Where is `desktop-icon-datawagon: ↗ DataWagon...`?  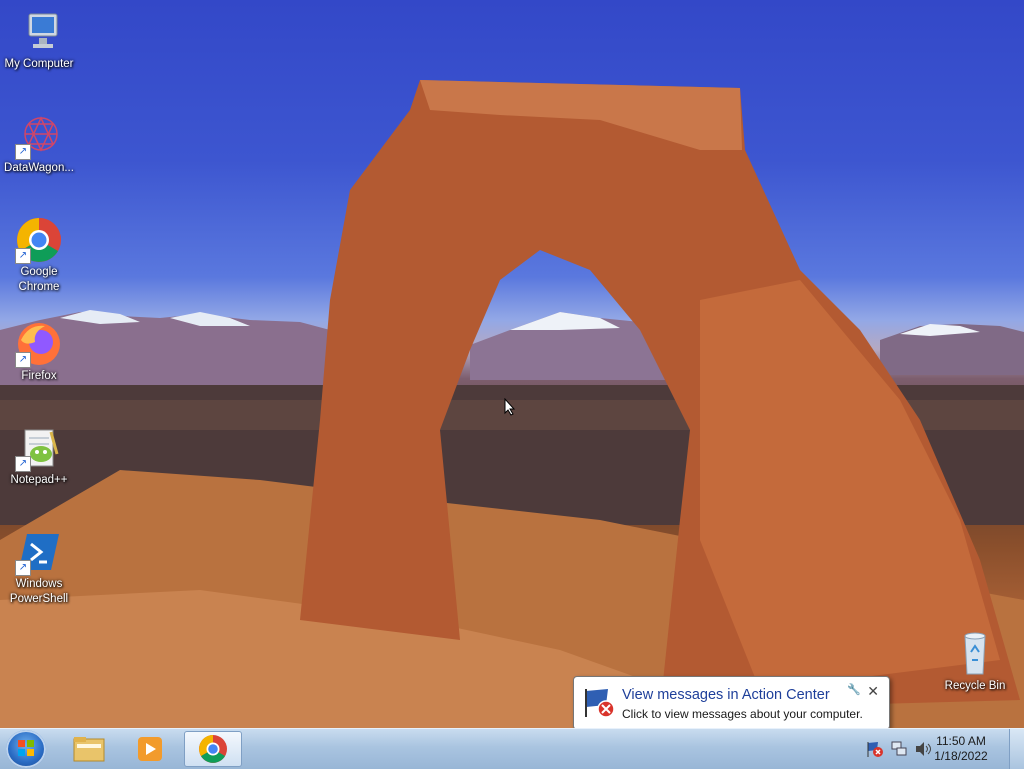 desktop-icon-datawagon: ↗ DataWagon... is located at coordinates (39, 144).